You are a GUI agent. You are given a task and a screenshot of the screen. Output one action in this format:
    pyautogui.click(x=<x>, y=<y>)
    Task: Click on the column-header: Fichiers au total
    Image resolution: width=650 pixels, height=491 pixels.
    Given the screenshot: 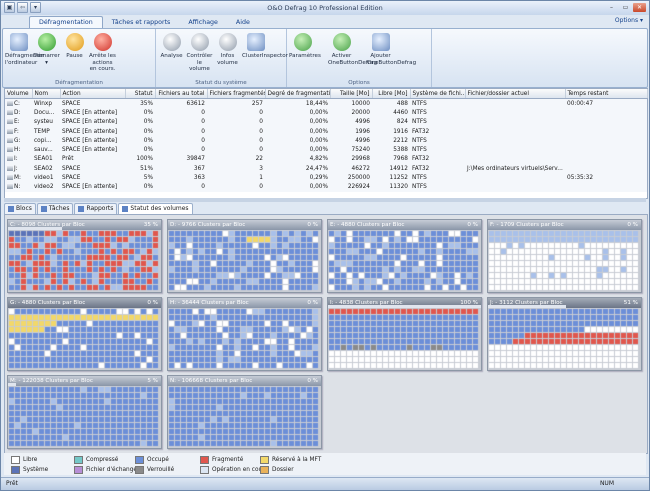 What is the action you would take?
    pyautogui.click(x=181, y=94)
    